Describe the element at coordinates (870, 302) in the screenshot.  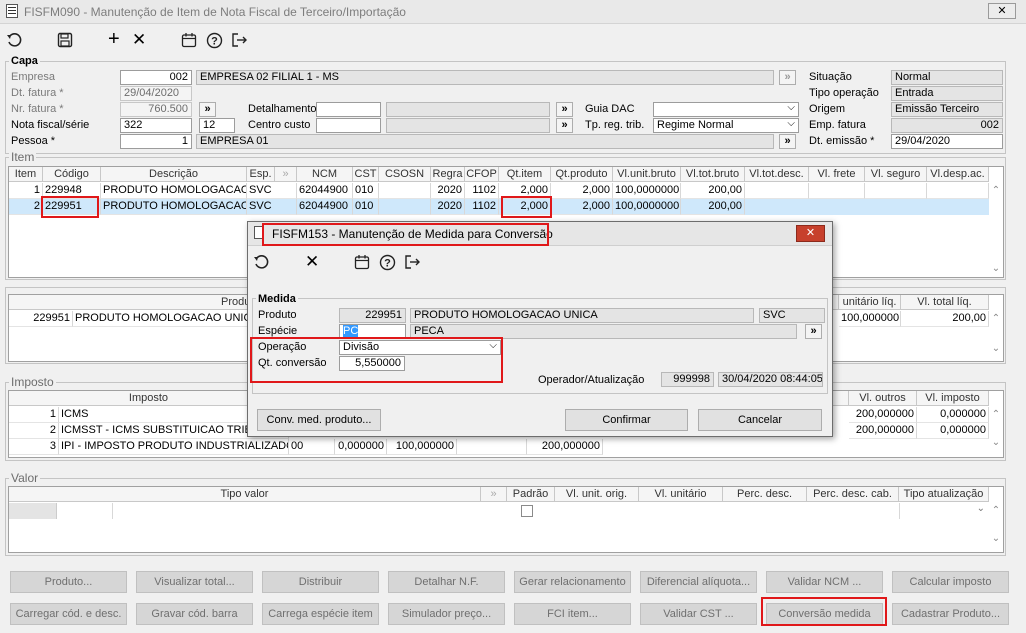
I see `col-unitario-liq: unitário líq.` at that location.